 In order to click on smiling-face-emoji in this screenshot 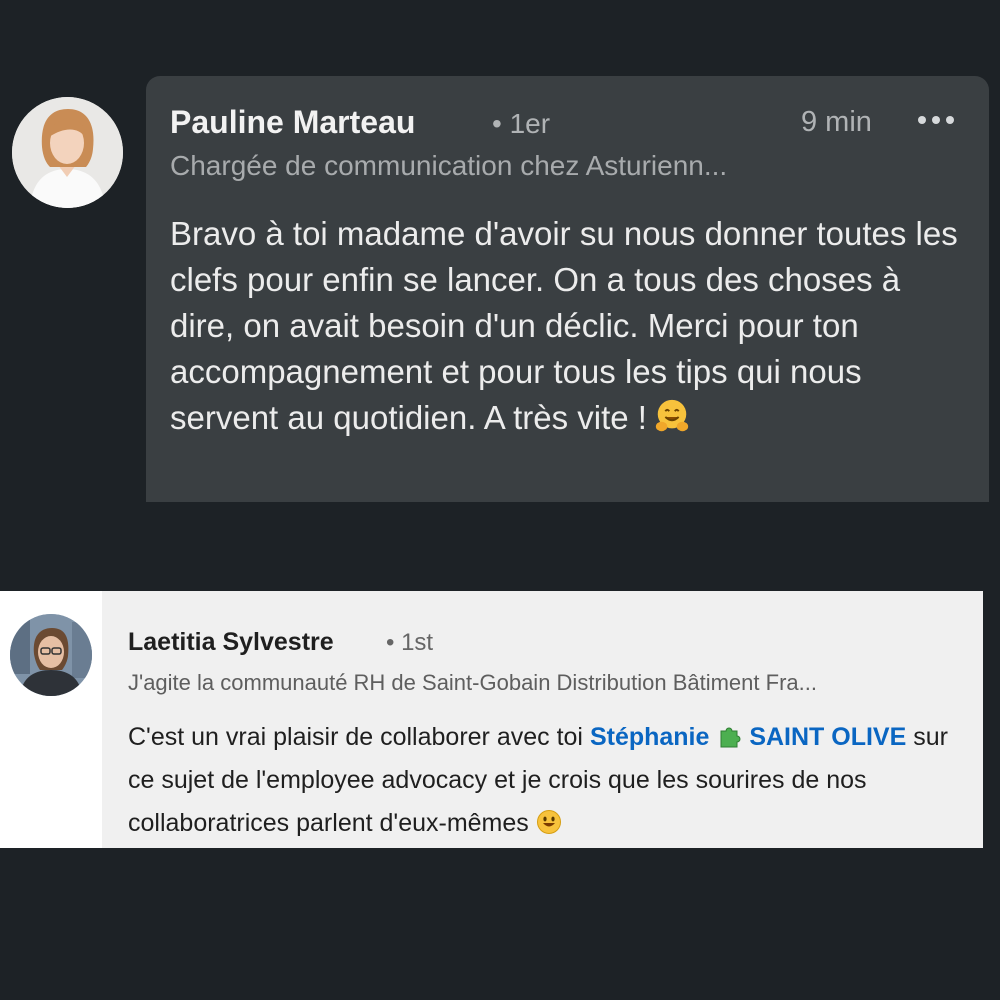, I will do `click(548, 822)`.